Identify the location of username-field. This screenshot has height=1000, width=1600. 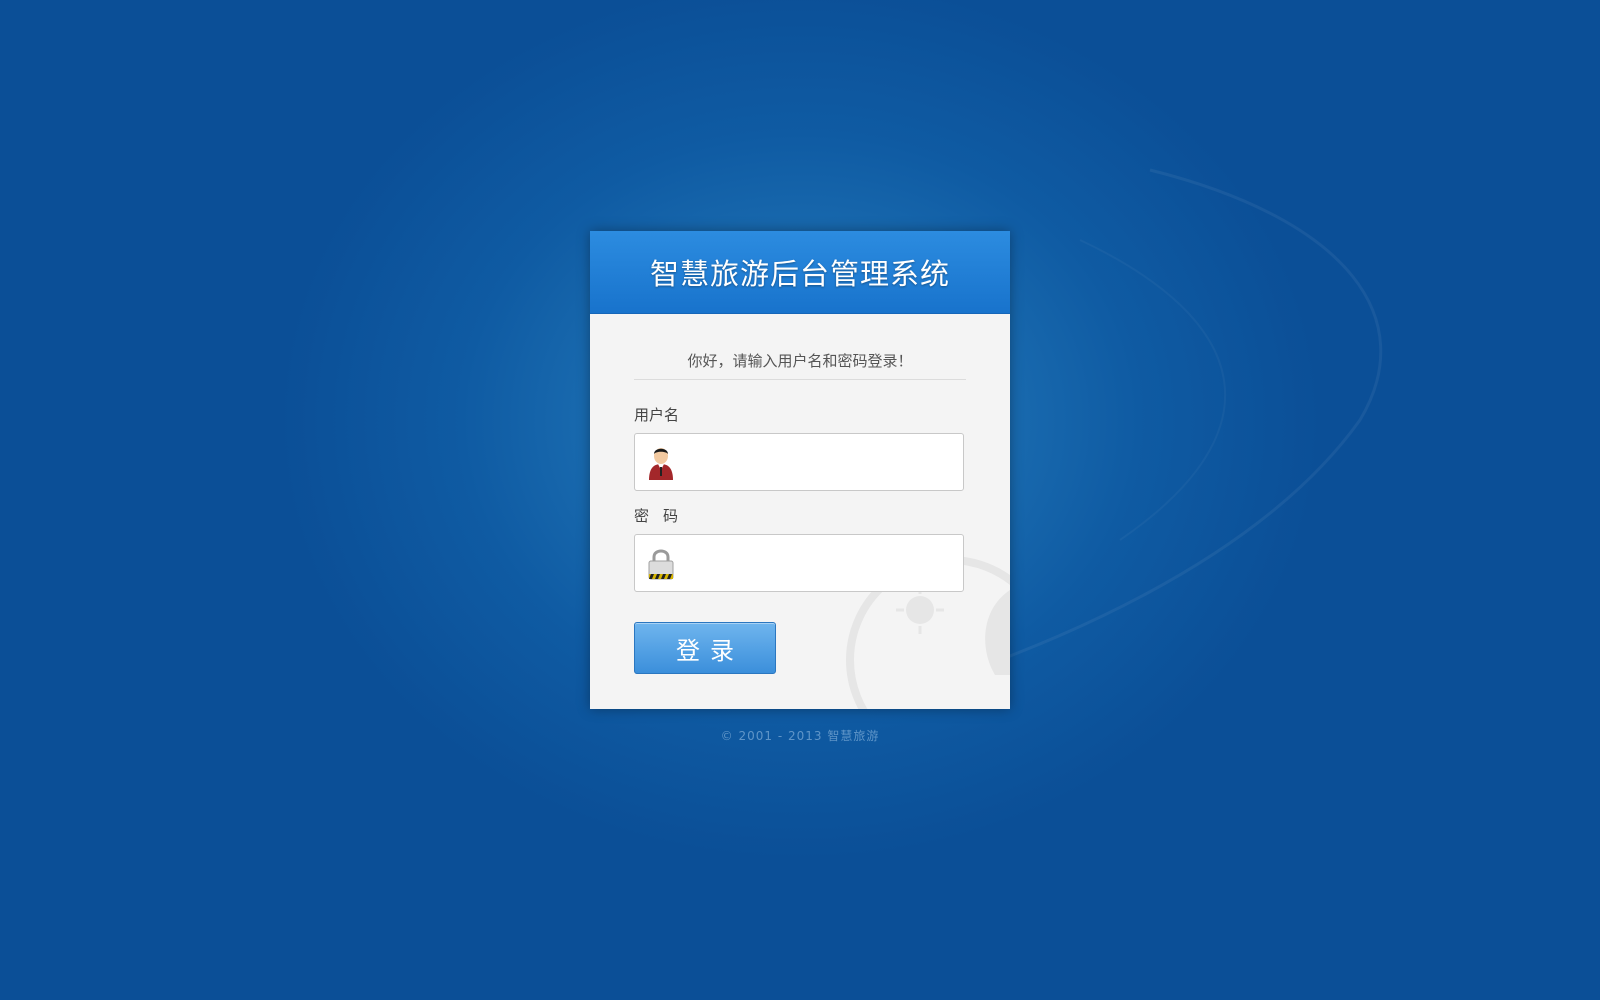
(799, 462).